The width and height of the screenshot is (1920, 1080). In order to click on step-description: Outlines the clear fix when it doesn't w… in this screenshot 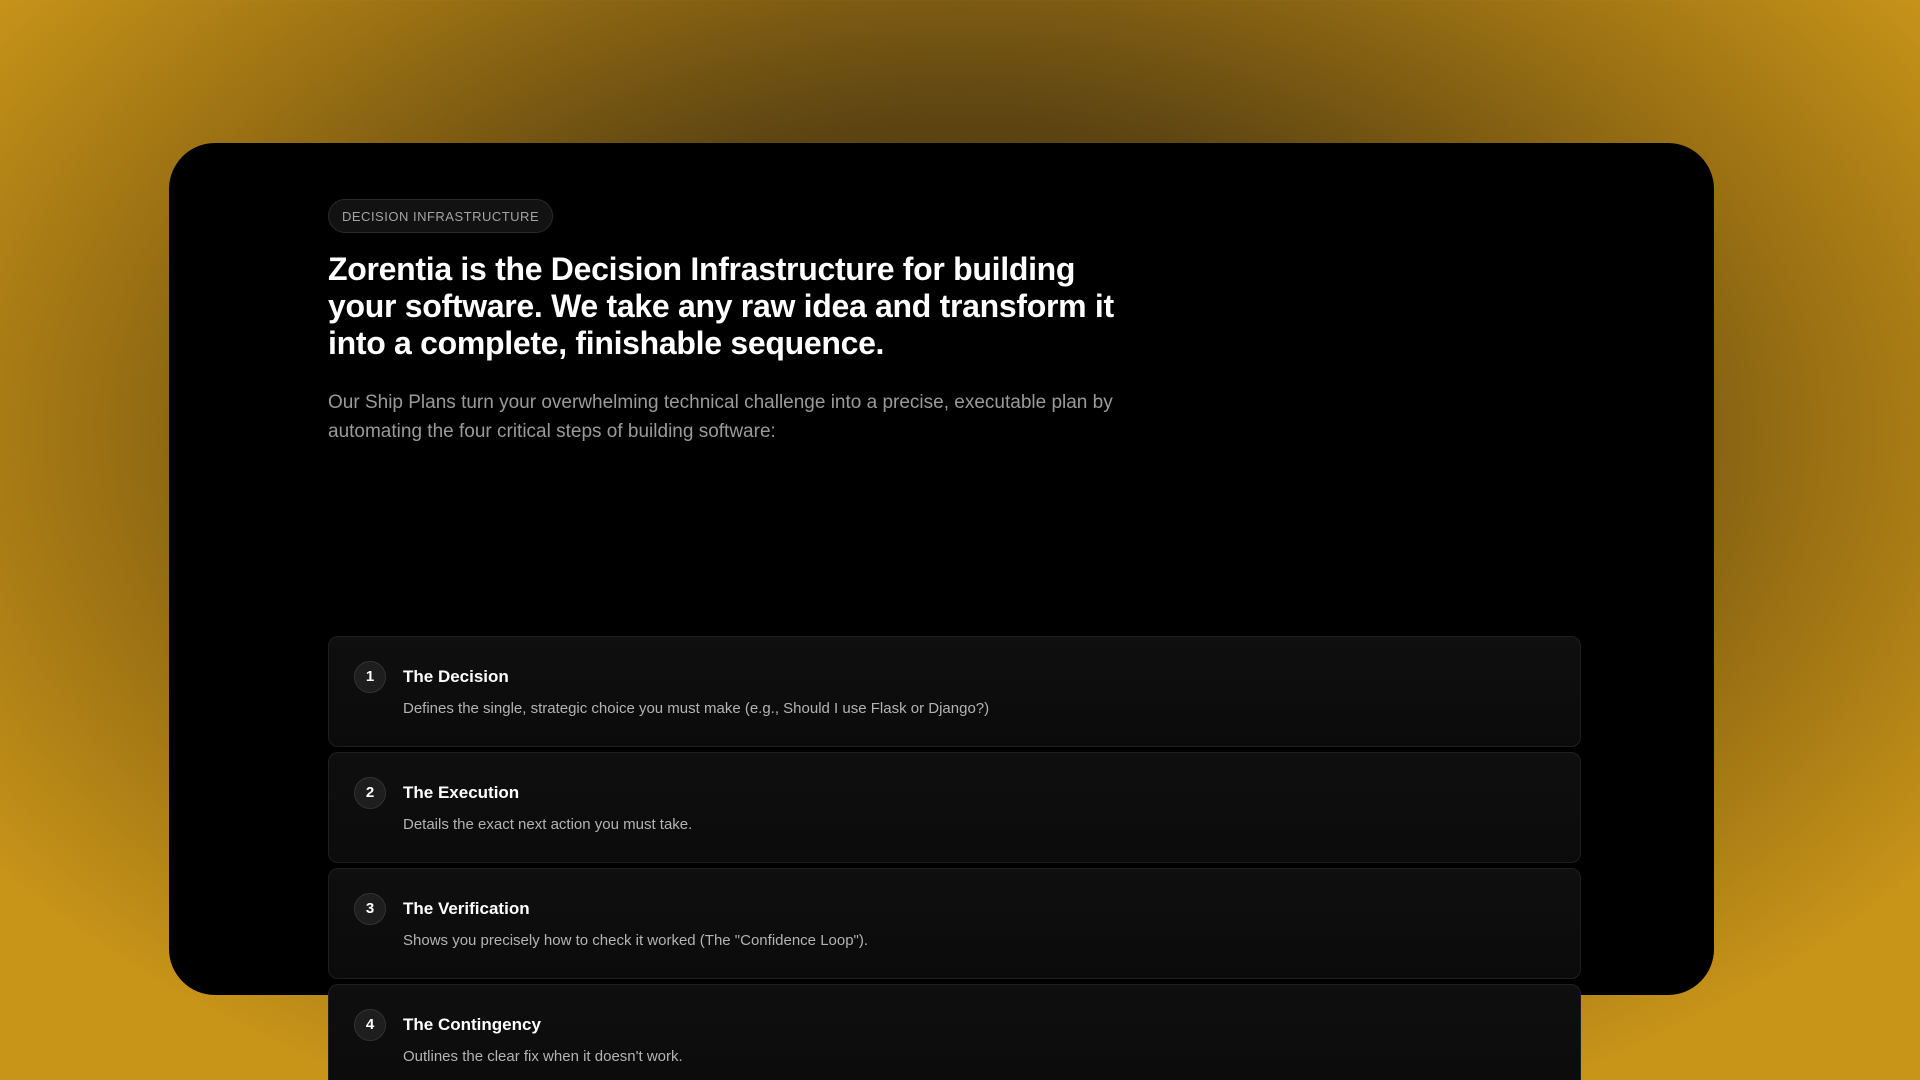, I will do `click(543, 1056)`.